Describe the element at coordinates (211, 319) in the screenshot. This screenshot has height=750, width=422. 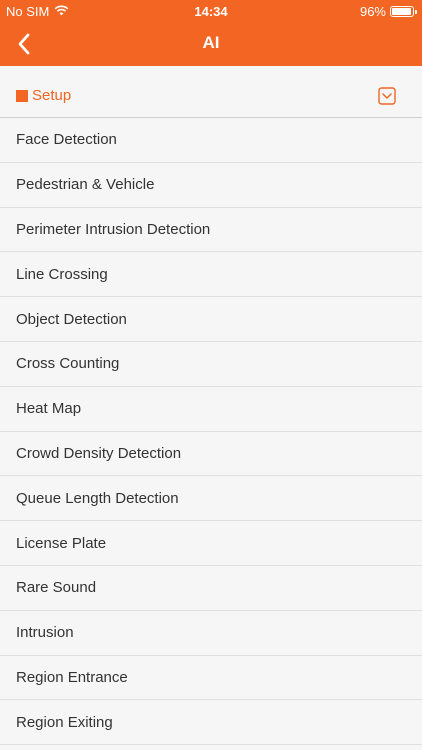
I see `list-item: Object Detection` at that location.